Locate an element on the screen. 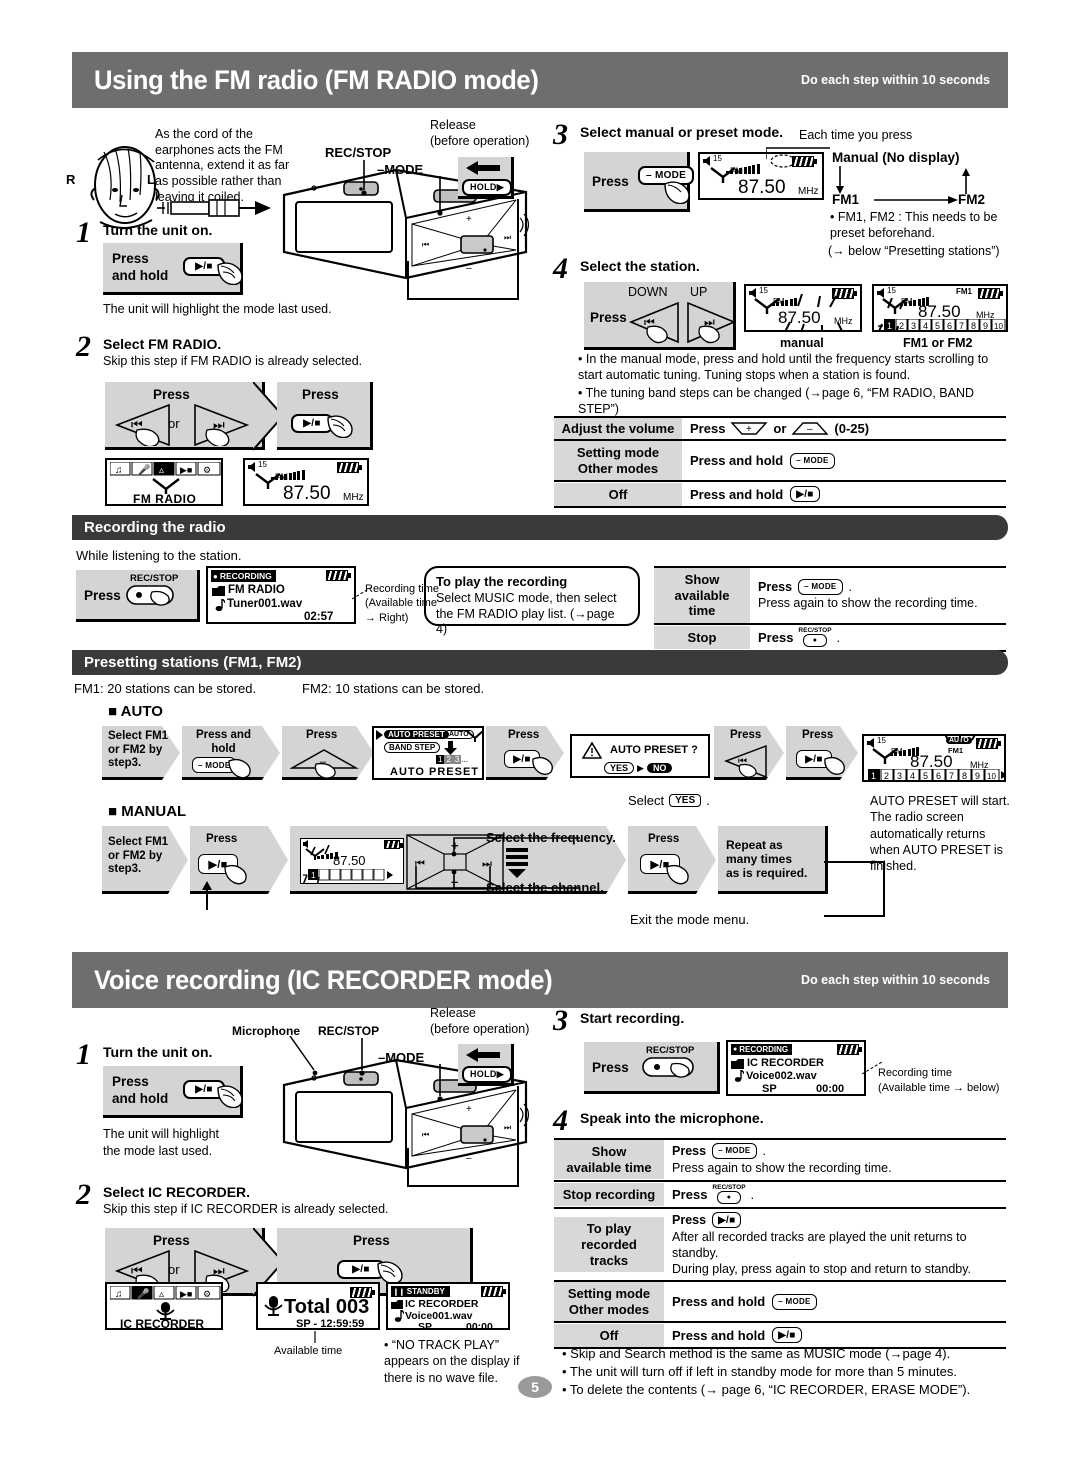 This screenshot has width=1080, height=1470. lcd-unit-fm: MHz is located at coordinates (353, 497).